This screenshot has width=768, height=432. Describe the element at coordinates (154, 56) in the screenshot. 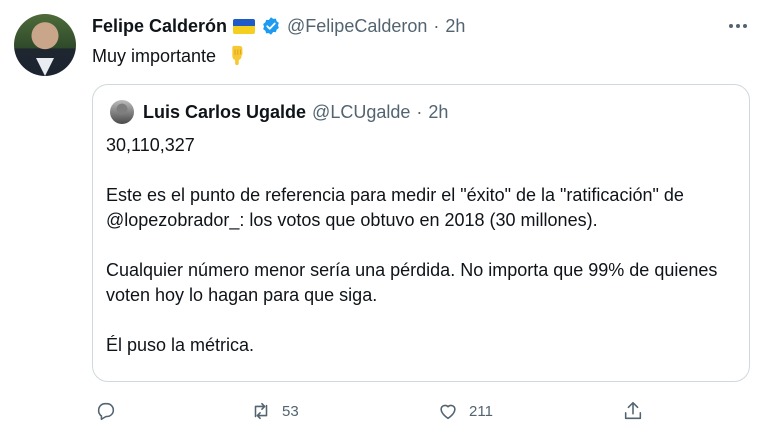

I see `tweet-text-content: Muy importante` at that location.